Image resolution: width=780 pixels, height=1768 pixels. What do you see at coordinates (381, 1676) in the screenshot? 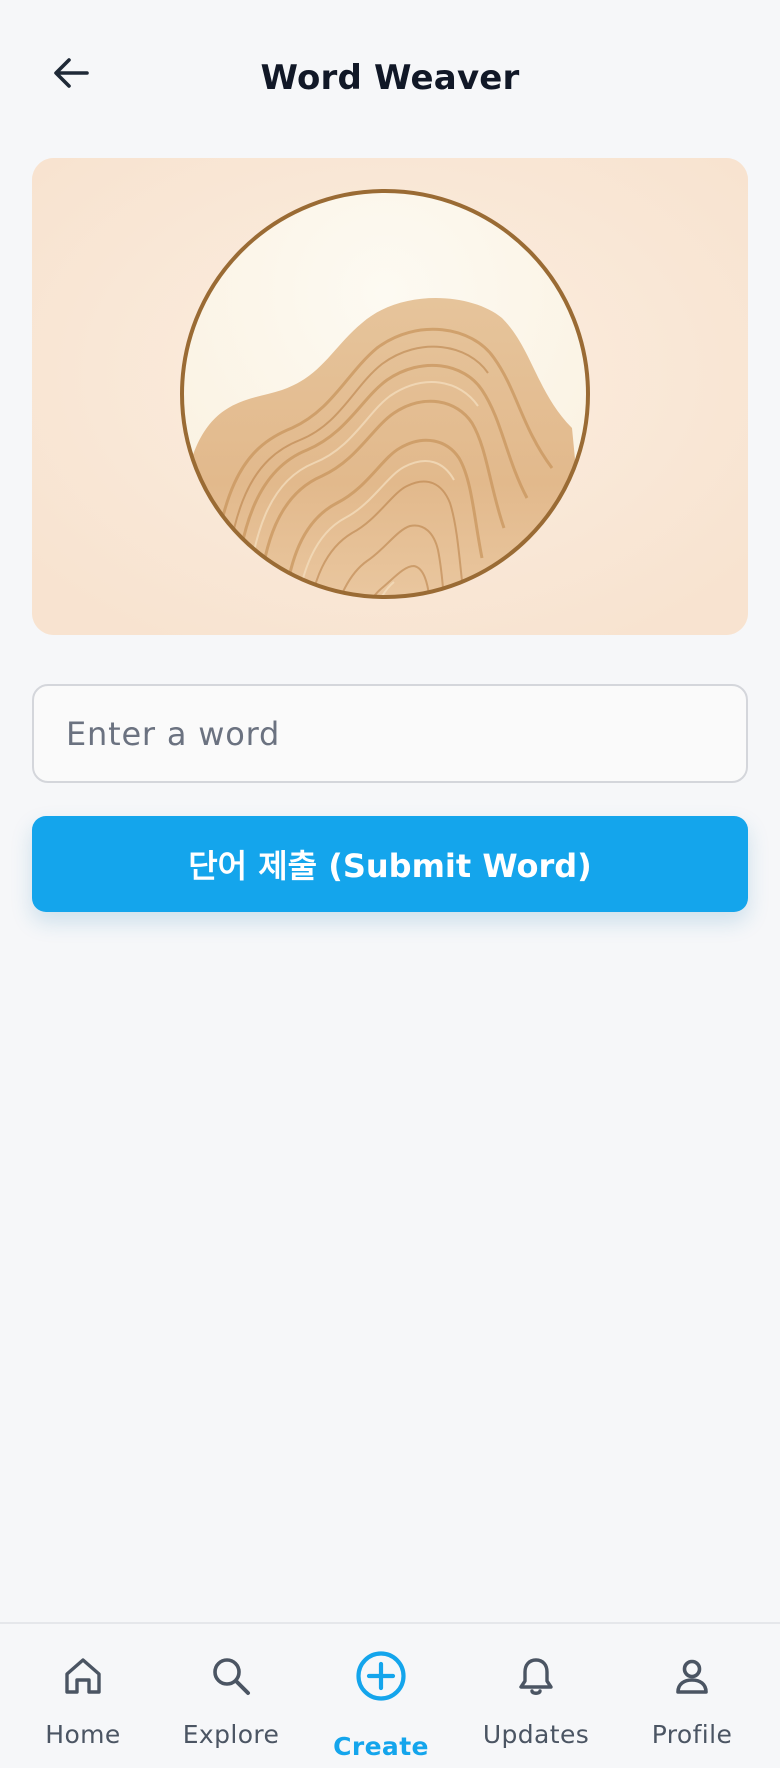
I see `plus-circle-icon` at bounding box center [381, 1676].